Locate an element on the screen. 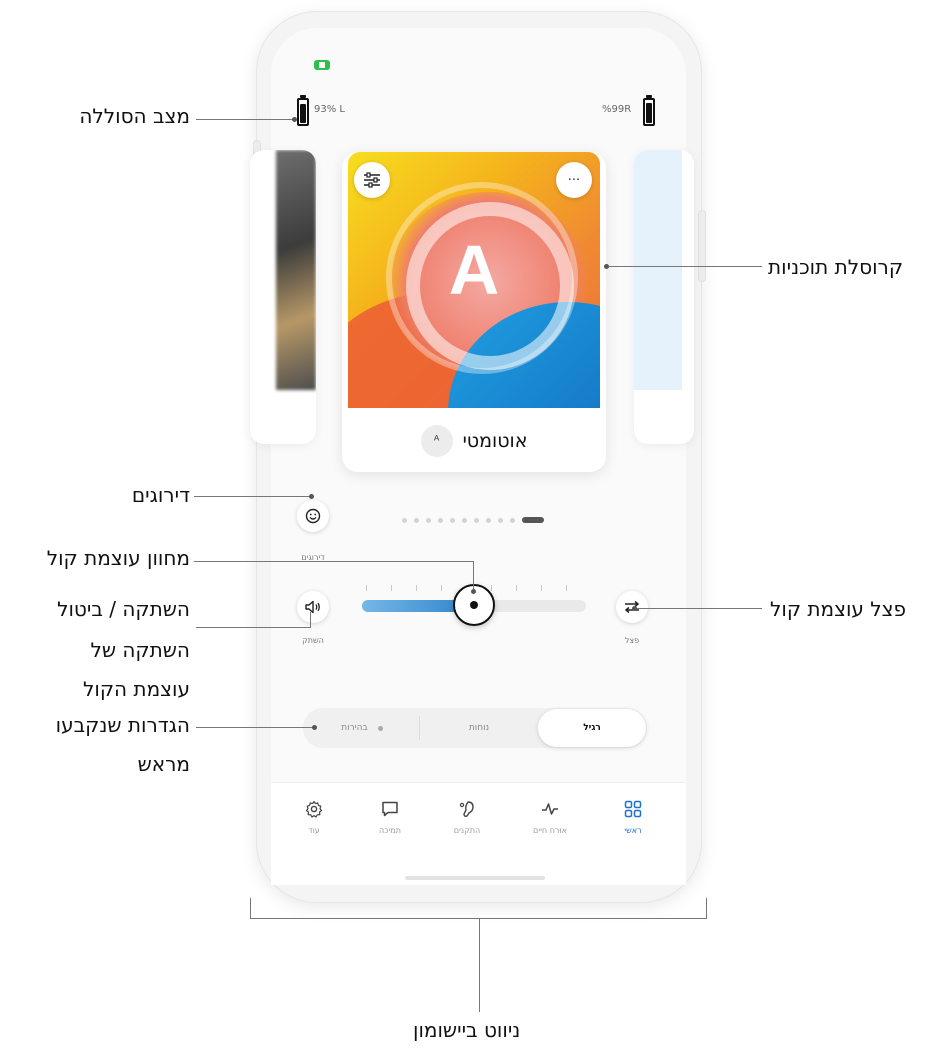 This screenshot has width=938, height=1052. nav-support-label: תמיכה is located at coordinates (390, 830).